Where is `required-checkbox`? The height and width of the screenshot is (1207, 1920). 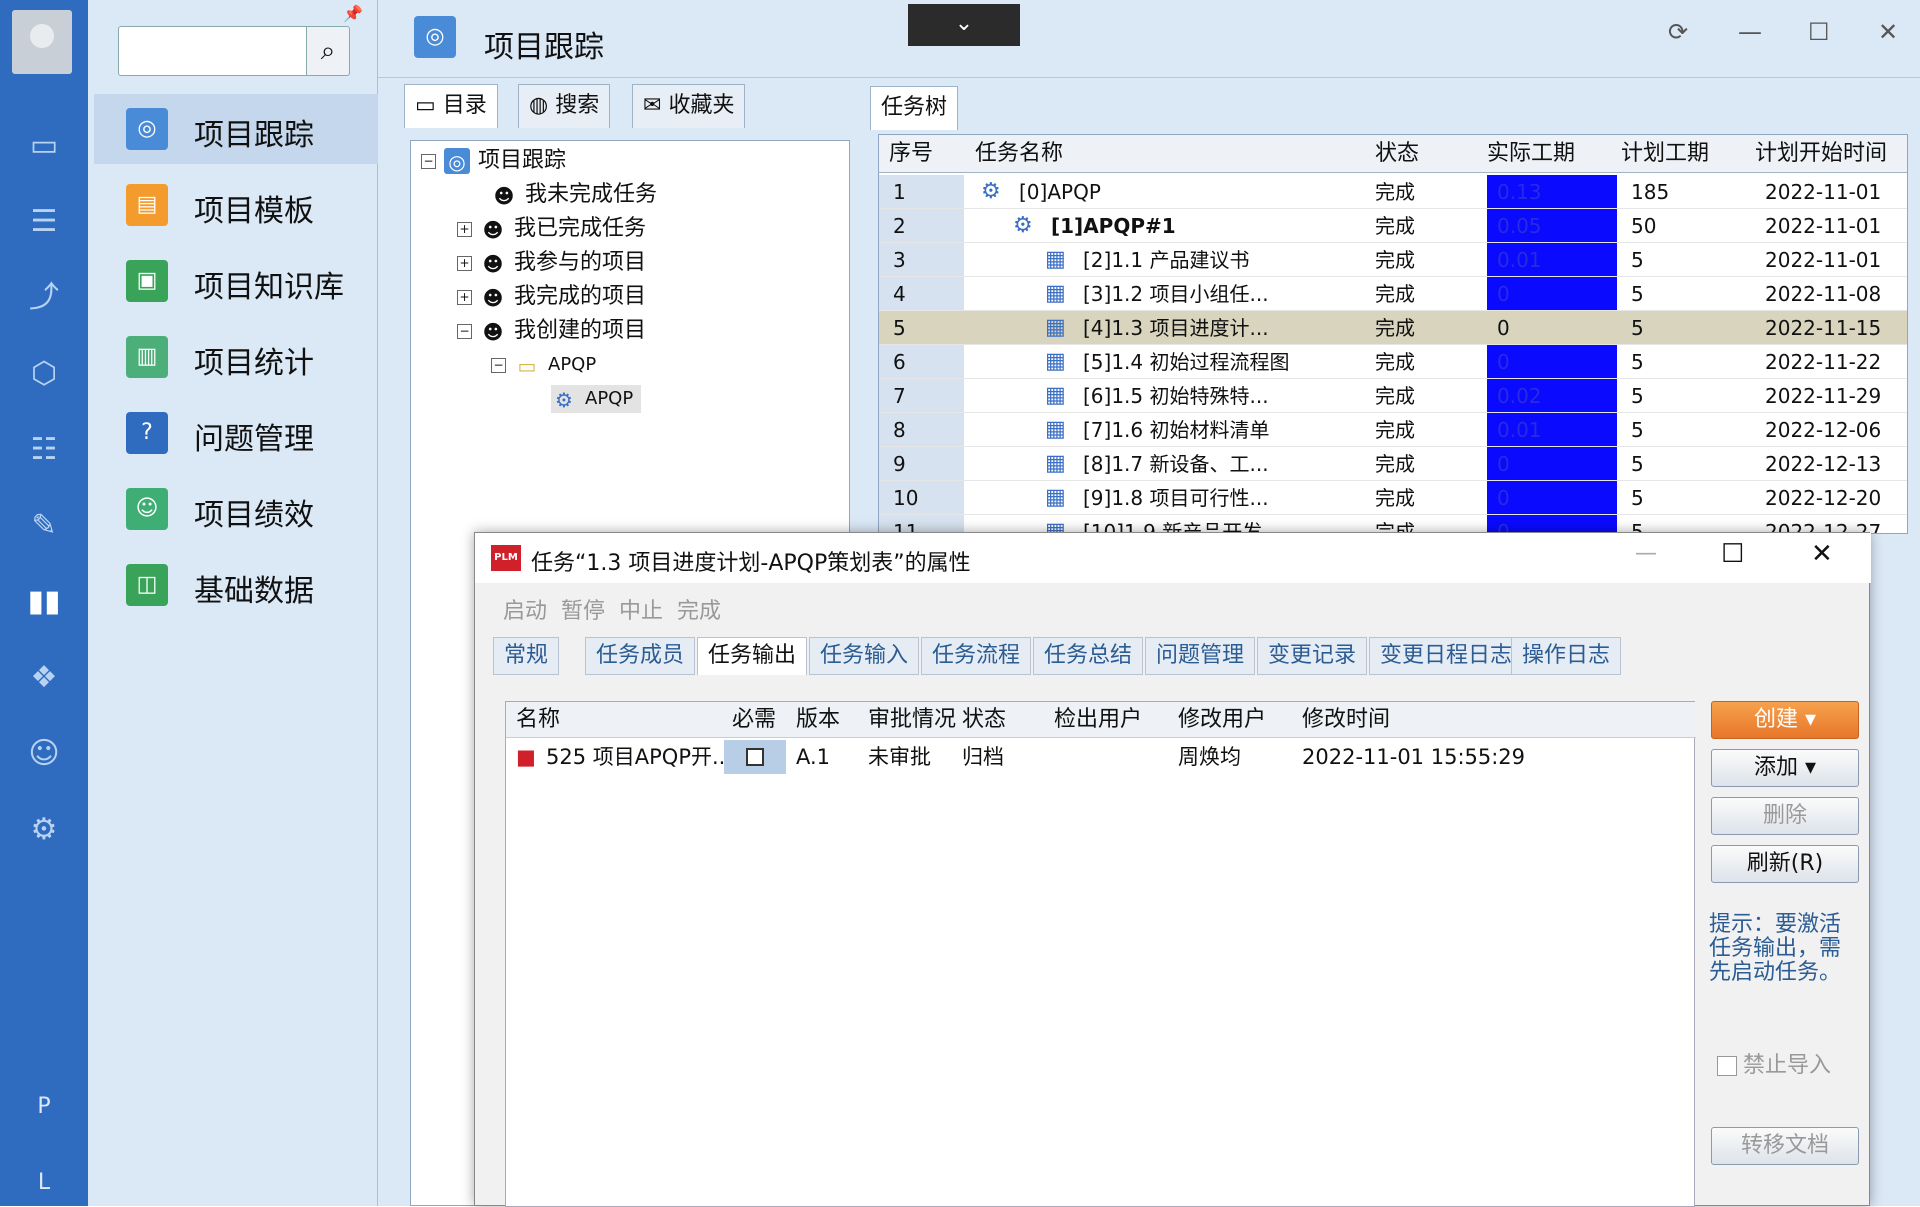 required-checkbox is located at coordinates (755, 757).